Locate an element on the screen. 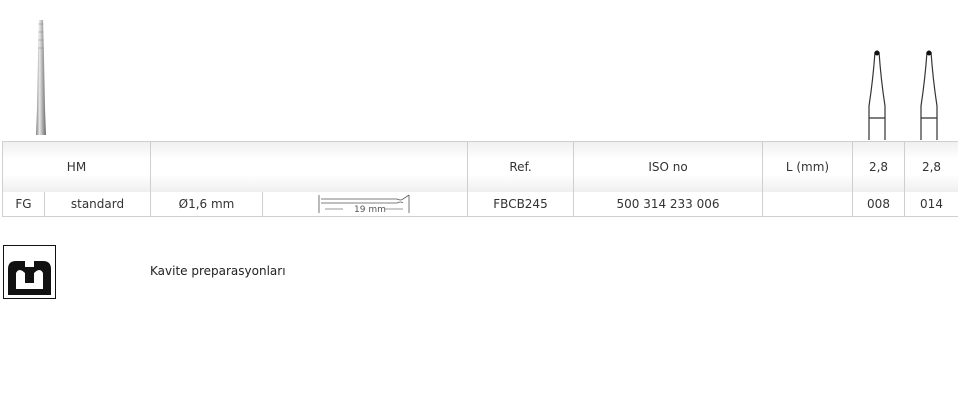 The height and width of the screenshot is (416, 961). cell-code-2: 014 is located at coordinates (931, 204).